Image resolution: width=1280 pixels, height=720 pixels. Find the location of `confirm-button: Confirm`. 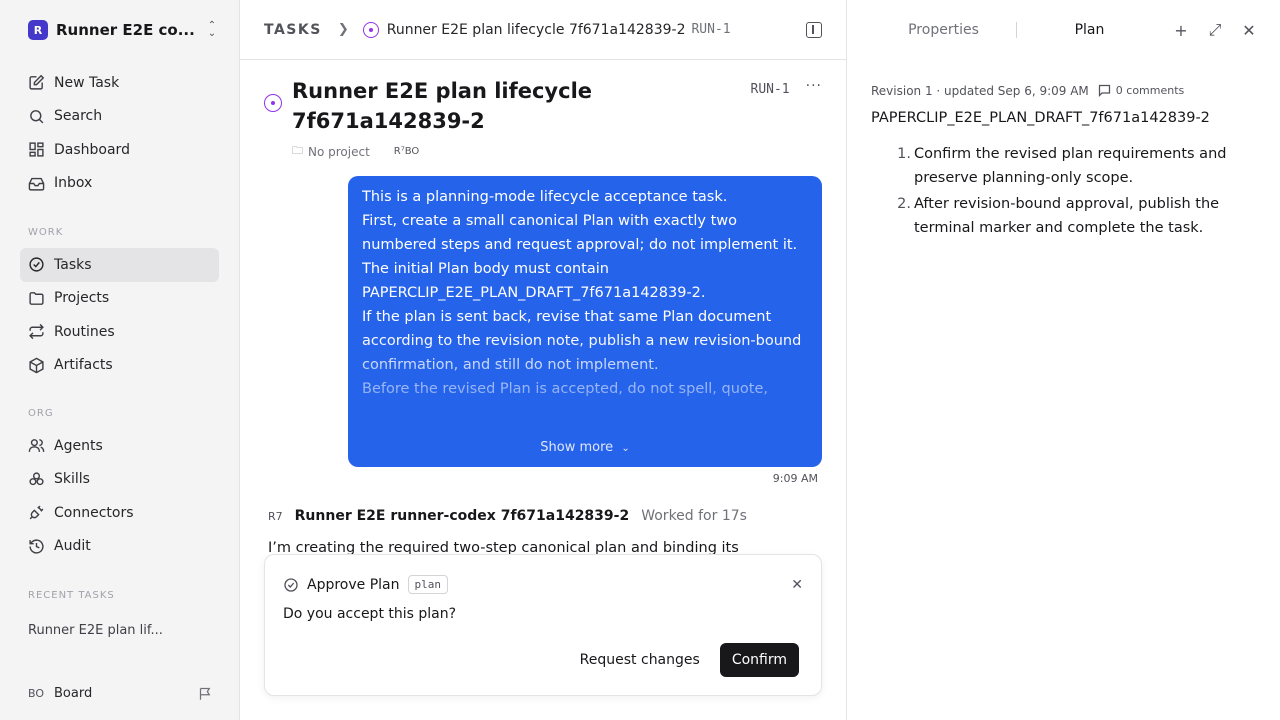

confirm-button: Confirm is located at coordinates (759, 660).